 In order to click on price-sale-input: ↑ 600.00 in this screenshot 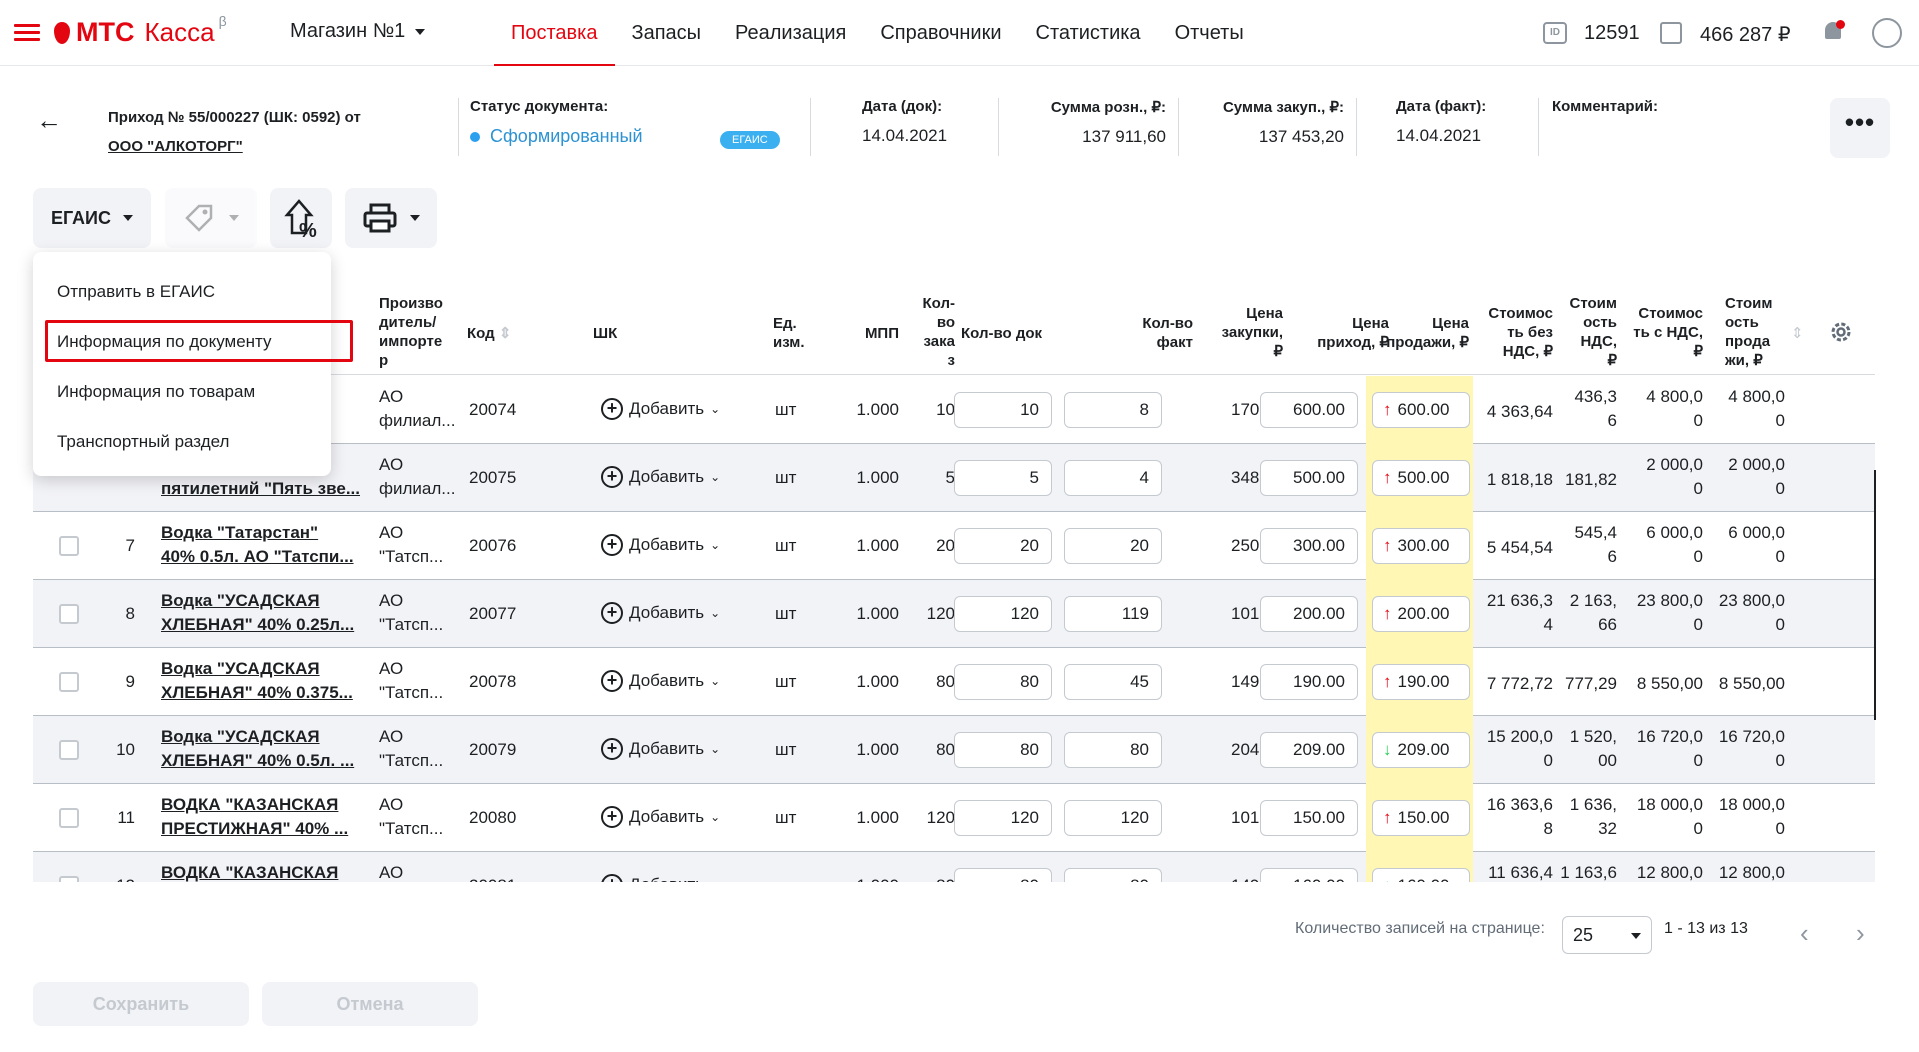, I will do `click(1421, 410)`.